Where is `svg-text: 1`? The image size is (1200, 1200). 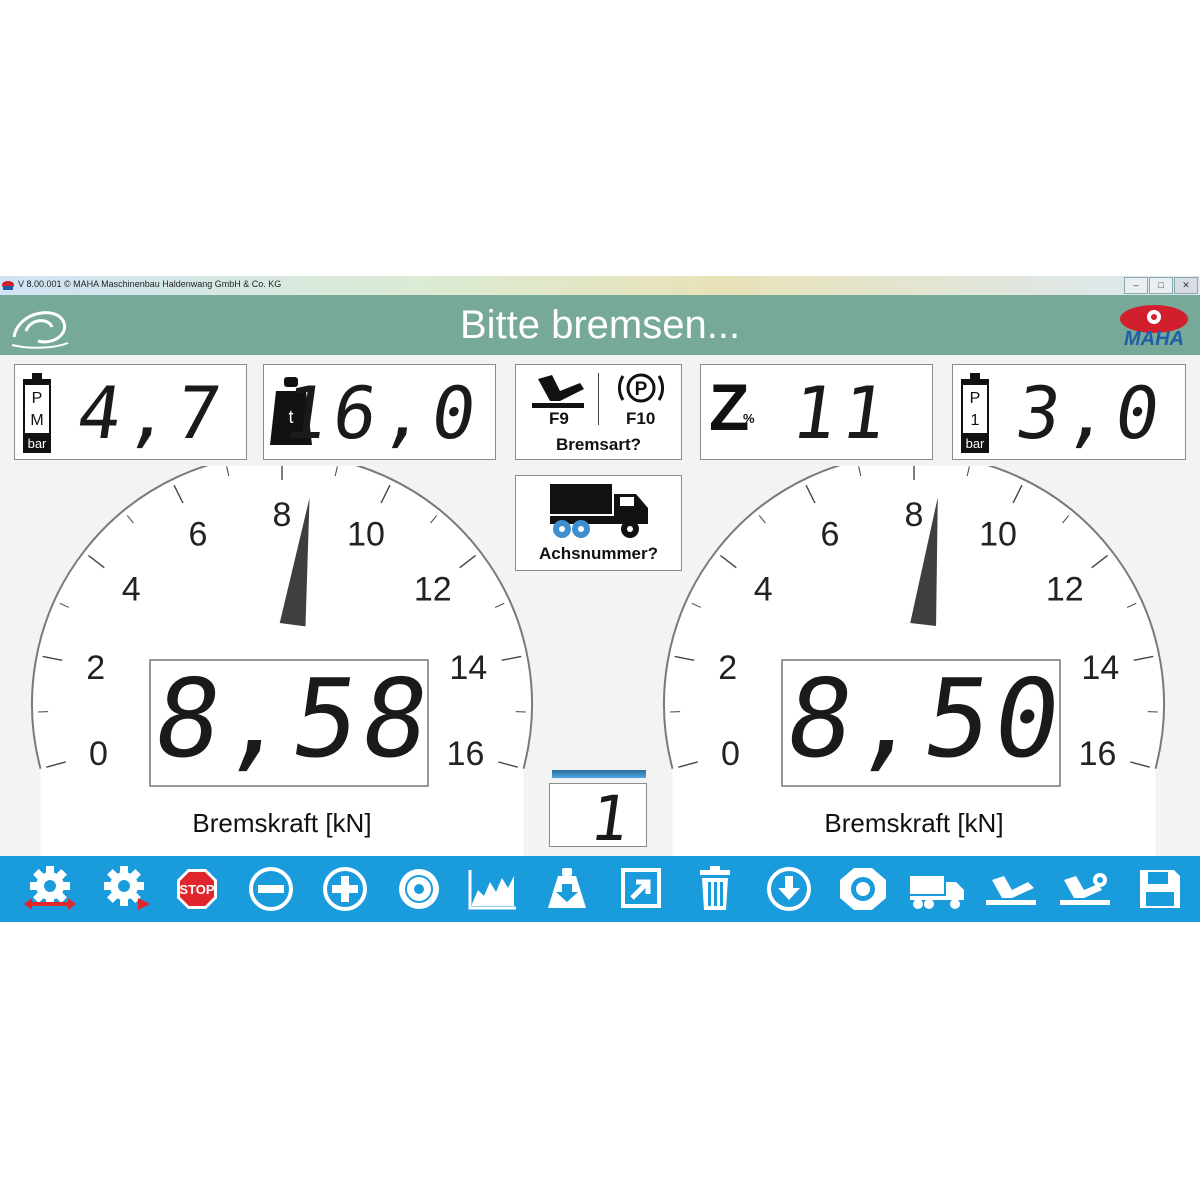 svg-text: 1 is located at coordinates (975, 420).